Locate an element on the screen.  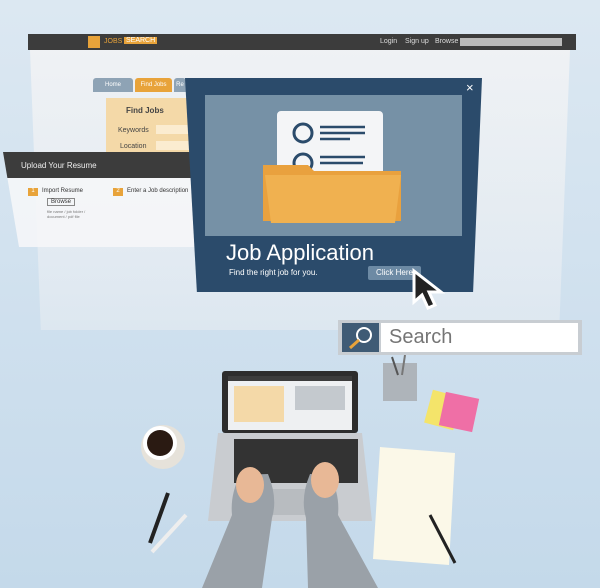
step2-label: Enter a Job description is located at coordinates (158, 191).